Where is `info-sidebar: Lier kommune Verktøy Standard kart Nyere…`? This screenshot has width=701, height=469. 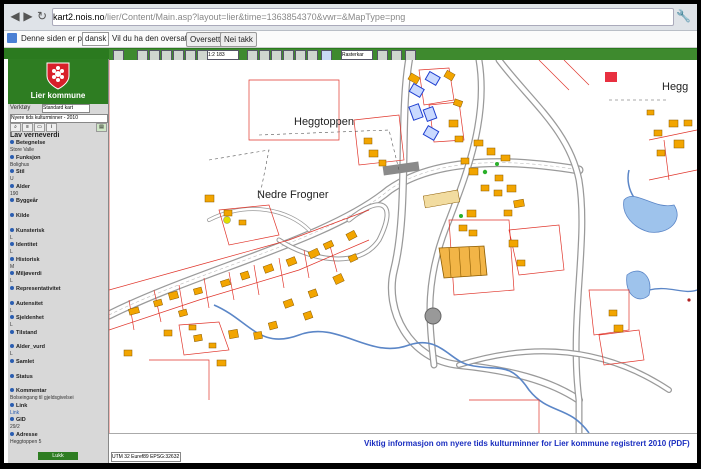
info-sidebar: Lier kommune Verktøy Standard kart Nyere… is located at coordinates (58, 261).